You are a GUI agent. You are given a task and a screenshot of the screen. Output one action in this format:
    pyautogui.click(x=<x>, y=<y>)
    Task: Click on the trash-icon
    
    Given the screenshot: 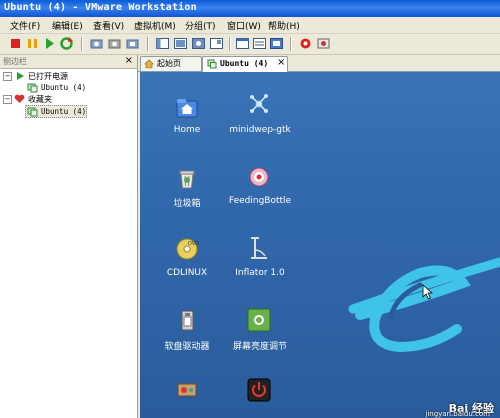 What is the action you would take?
    pyautogui.click(x=187, y=178)
    